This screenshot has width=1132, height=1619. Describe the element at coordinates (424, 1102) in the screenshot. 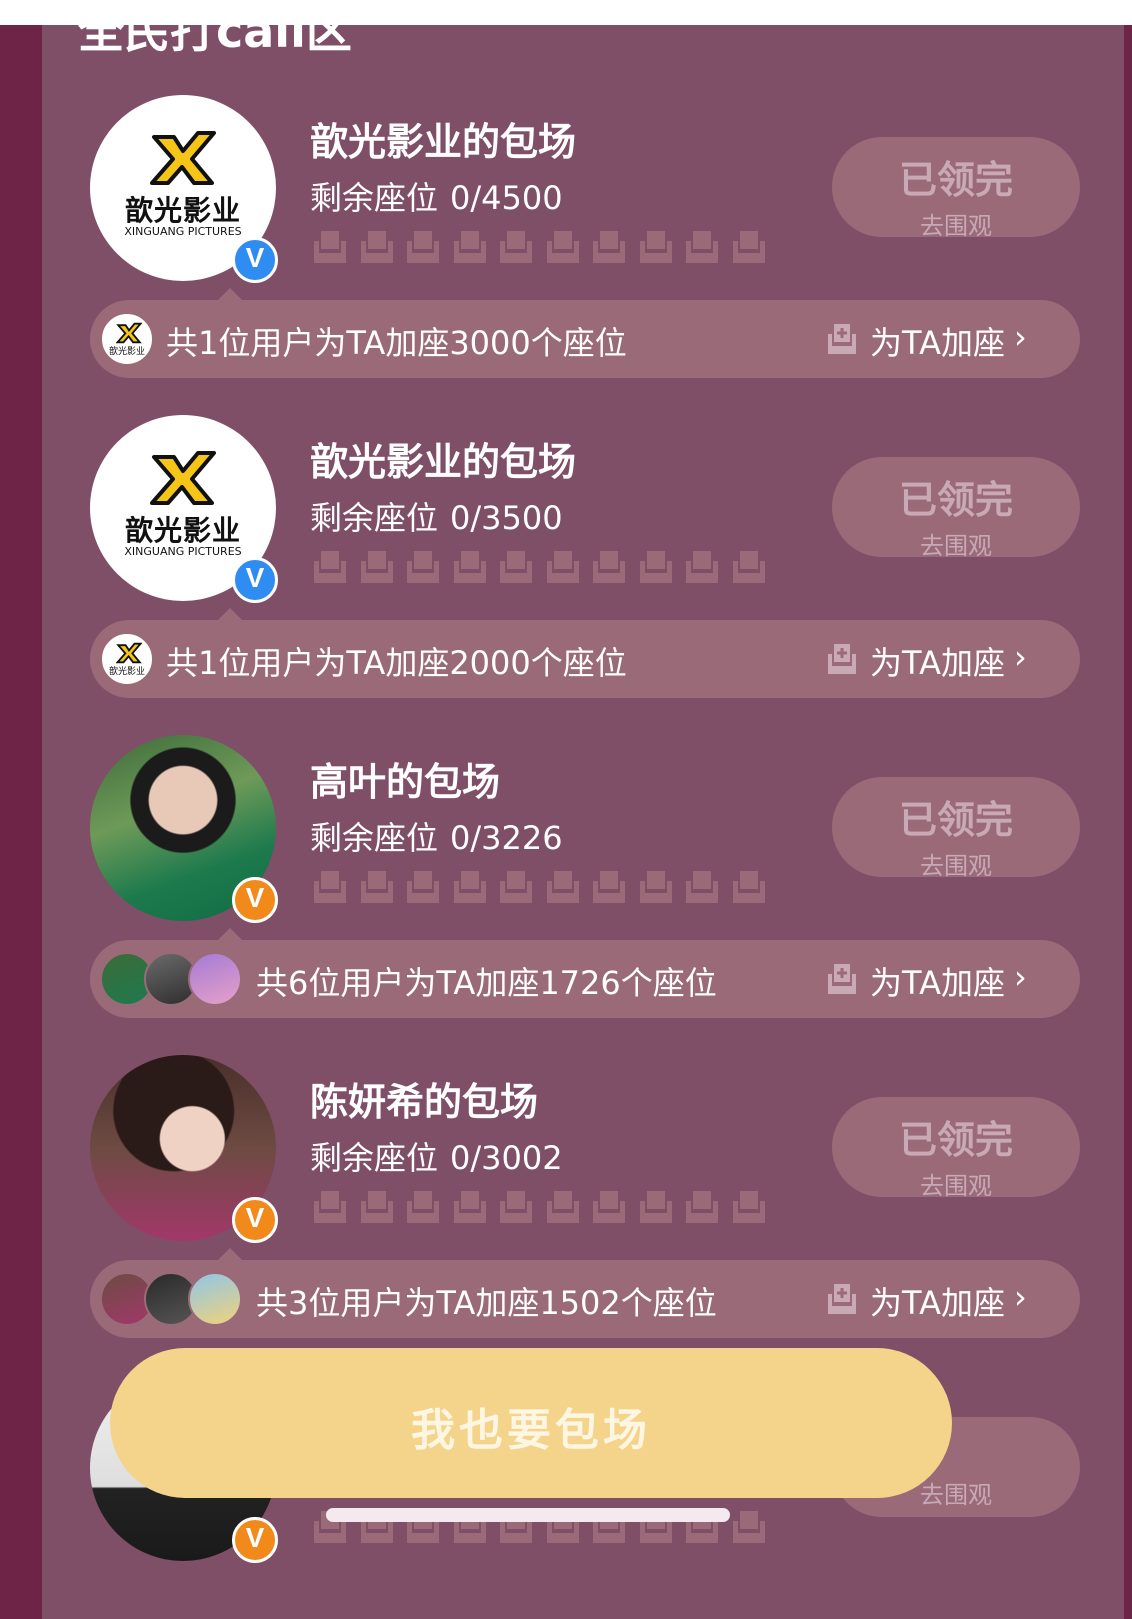

I see `card-title: 陈妍希的包场` at that location.